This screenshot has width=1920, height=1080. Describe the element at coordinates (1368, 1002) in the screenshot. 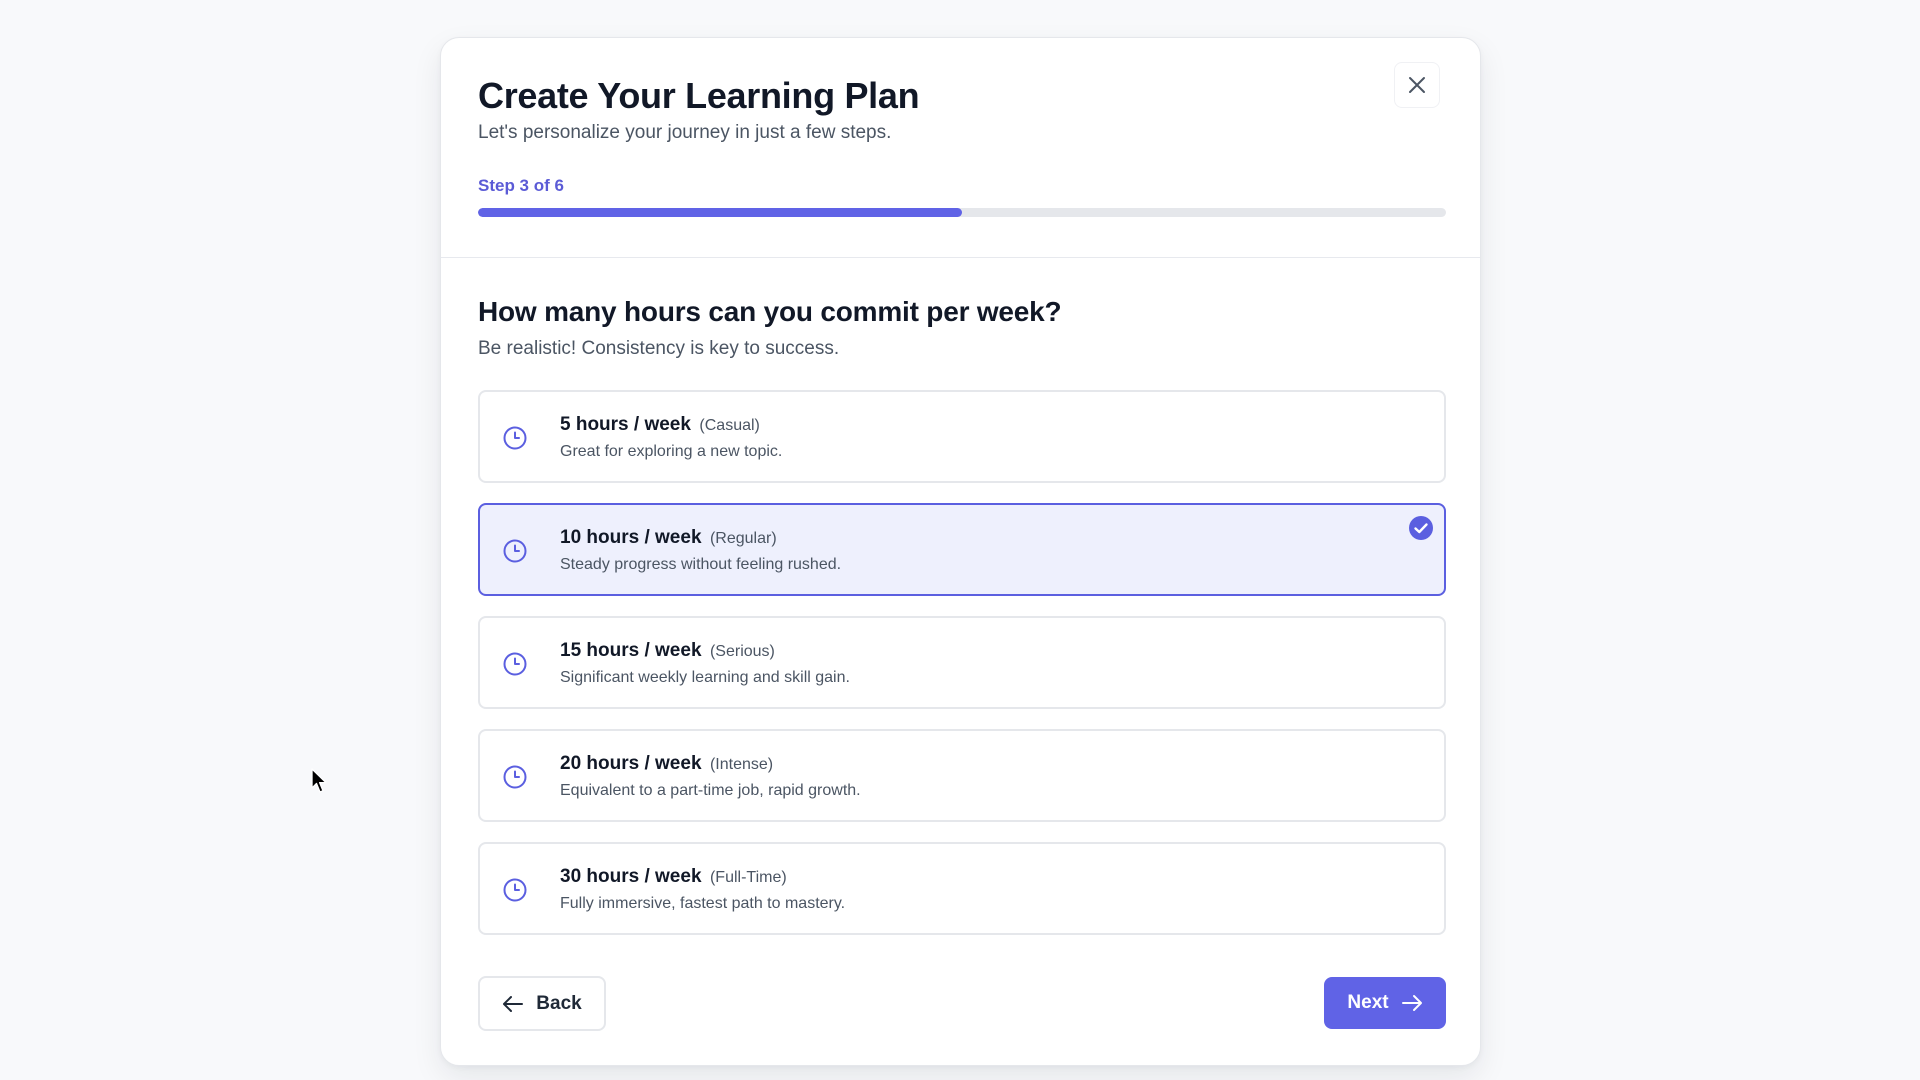

I see `next-button-label: Next` at that location.